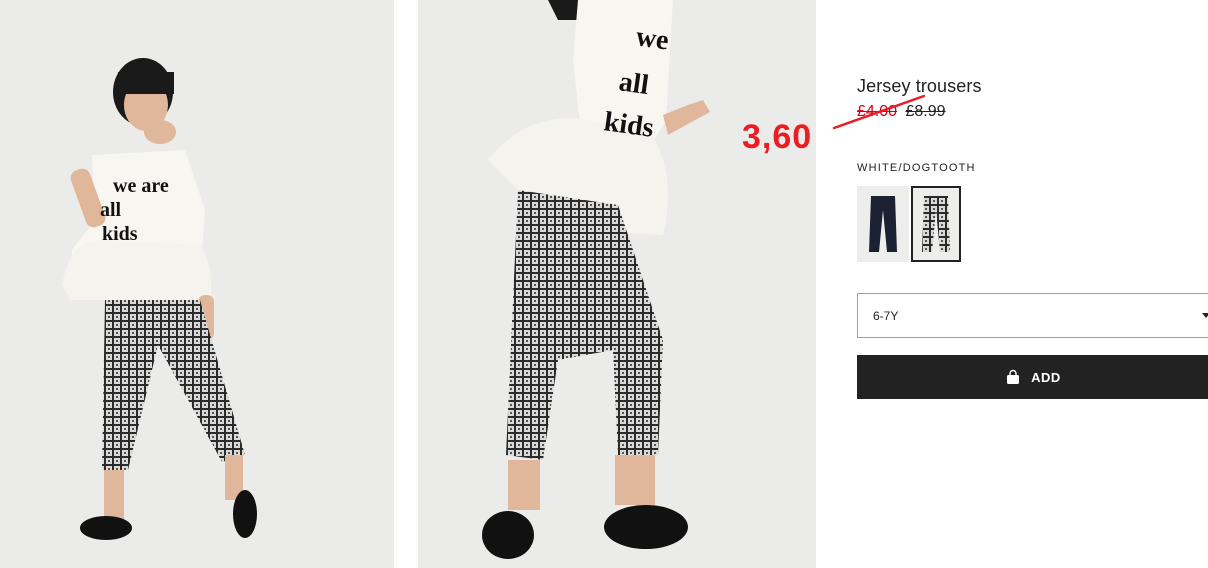  What do you see at coordinates (916, 168) in the screenshot?
I see `color-label: WHITE/DOGTOOTH` at bounding box center [916, 168].